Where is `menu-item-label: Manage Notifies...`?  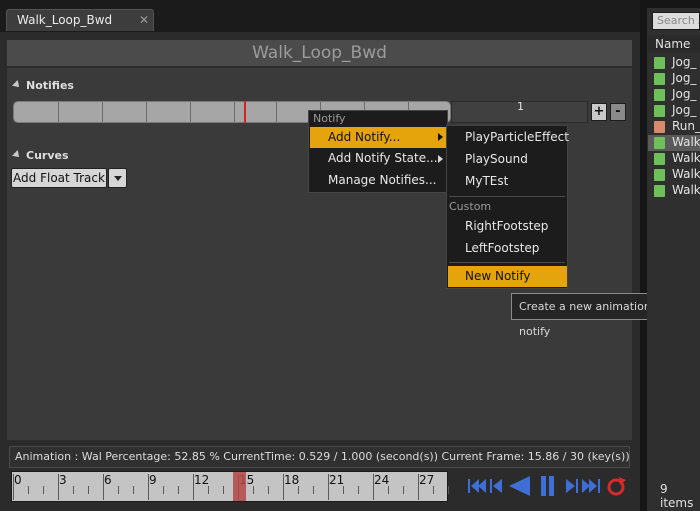 menu-item-label: Manage Notifies... is located at coordinates (382, 180).